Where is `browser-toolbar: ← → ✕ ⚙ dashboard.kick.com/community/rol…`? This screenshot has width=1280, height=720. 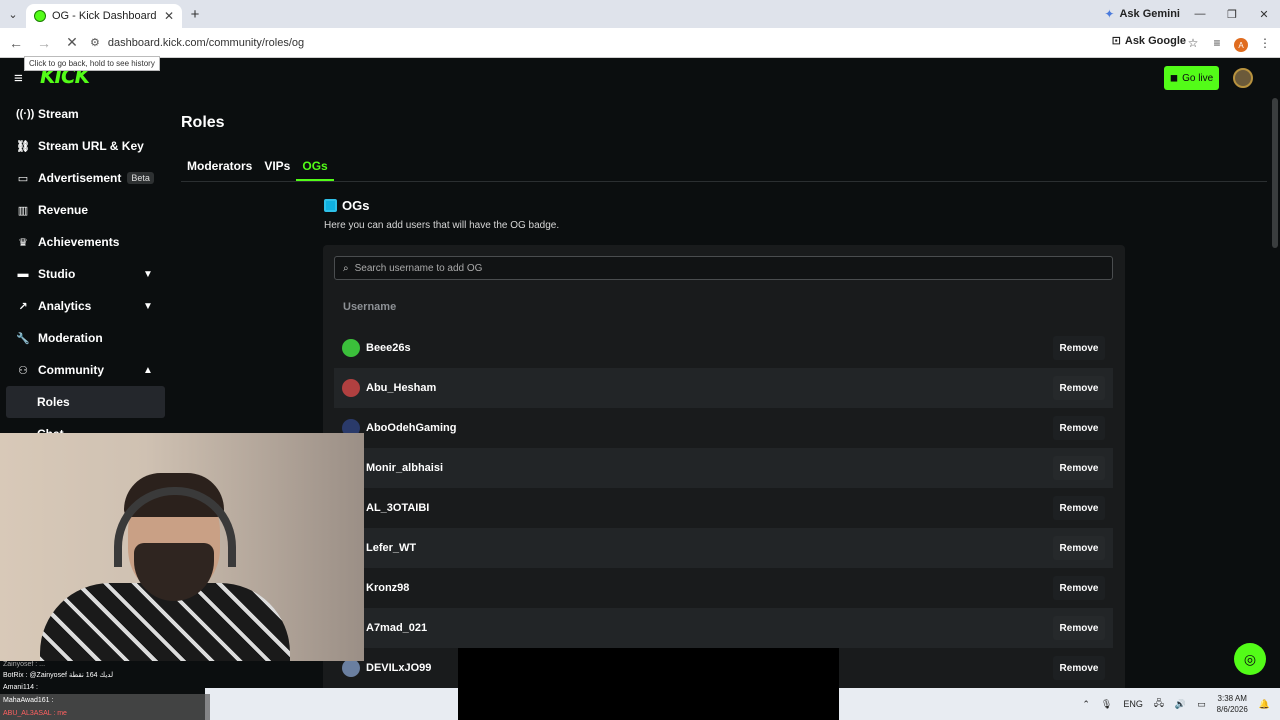 browser-toolbar: ← → ✕ ⚙ dashboard.kick.com/community/rol… is located at coordinates (640, 43).